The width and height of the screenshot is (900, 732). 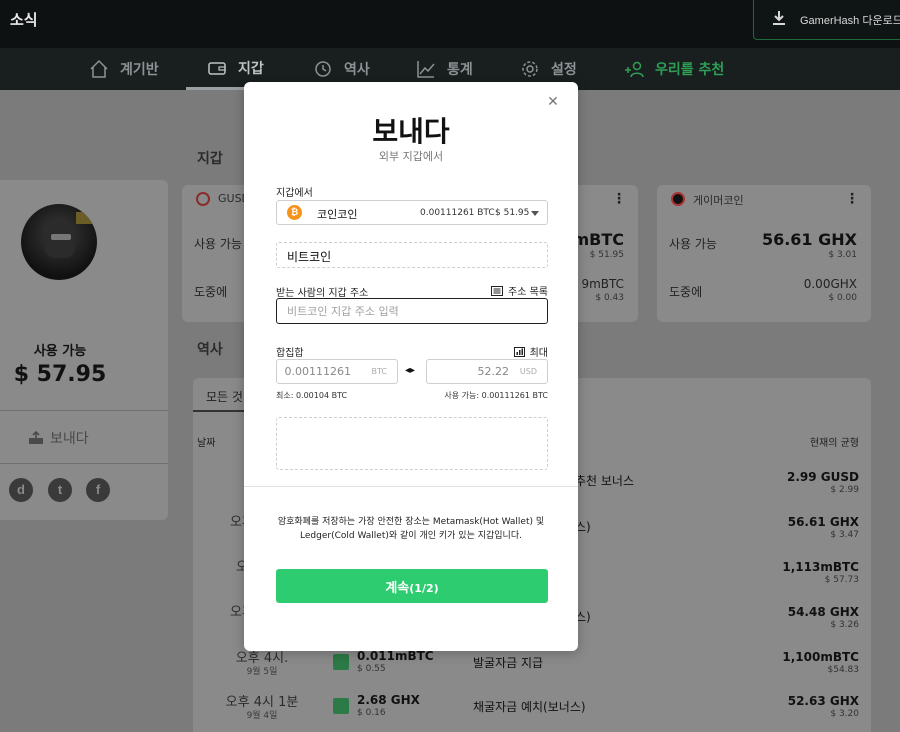 What do you see at coordinates (309, 257) in the screenshot?
I see `coin-name: 비트코인` at bounding box center [309, 257].